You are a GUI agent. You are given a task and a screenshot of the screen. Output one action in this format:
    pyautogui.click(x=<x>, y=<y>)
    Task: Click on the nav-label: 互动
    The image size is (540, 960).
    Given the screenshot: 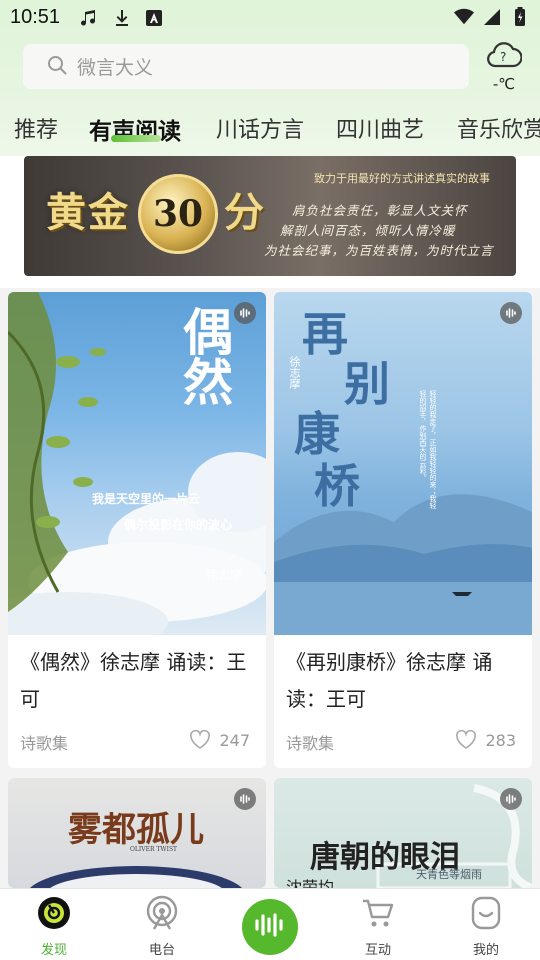 What is the action you would take?
    pyautogui.click(x=377, y=950)
    